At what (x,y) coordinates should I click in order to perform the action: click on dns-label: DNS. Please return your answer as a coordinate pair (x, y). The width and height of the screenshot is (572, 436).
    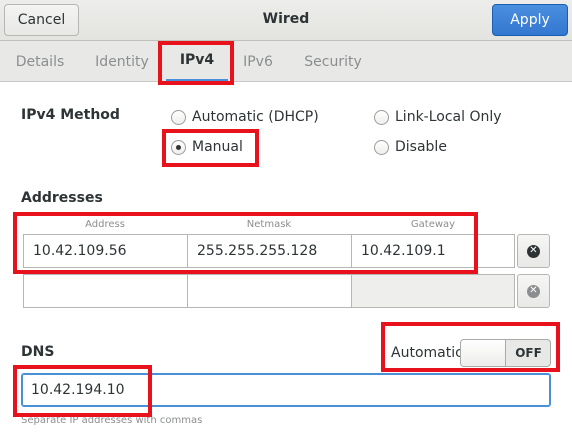
    Looking at the image, I should click on (38, 352).